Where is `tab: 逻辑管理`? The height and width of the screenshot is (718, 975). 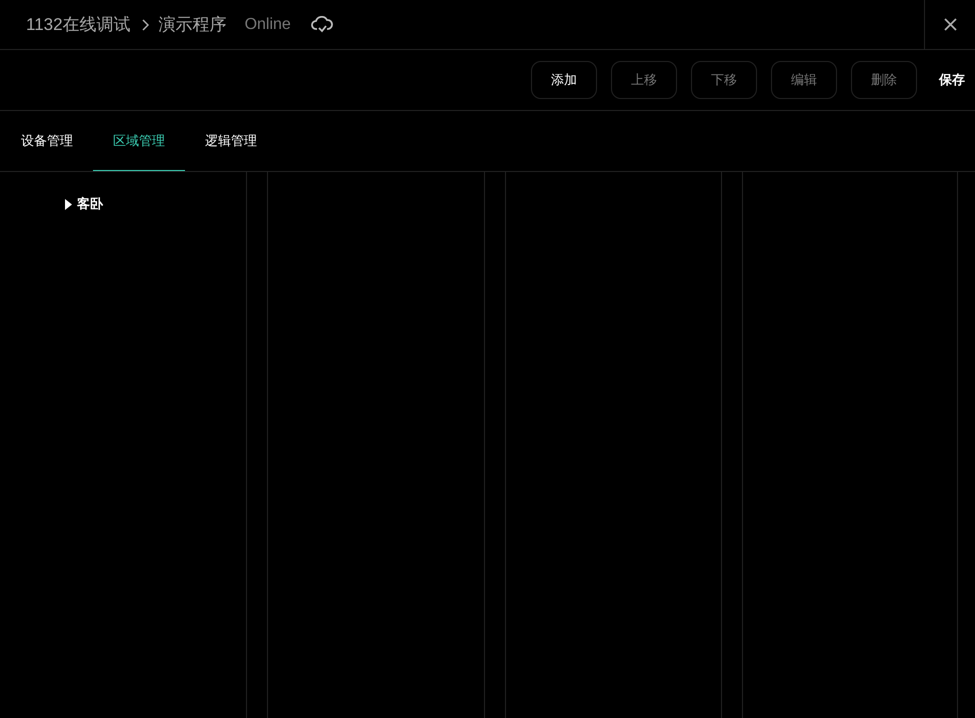 tab: 逻辑管理 is located at coordinates (231, 141).